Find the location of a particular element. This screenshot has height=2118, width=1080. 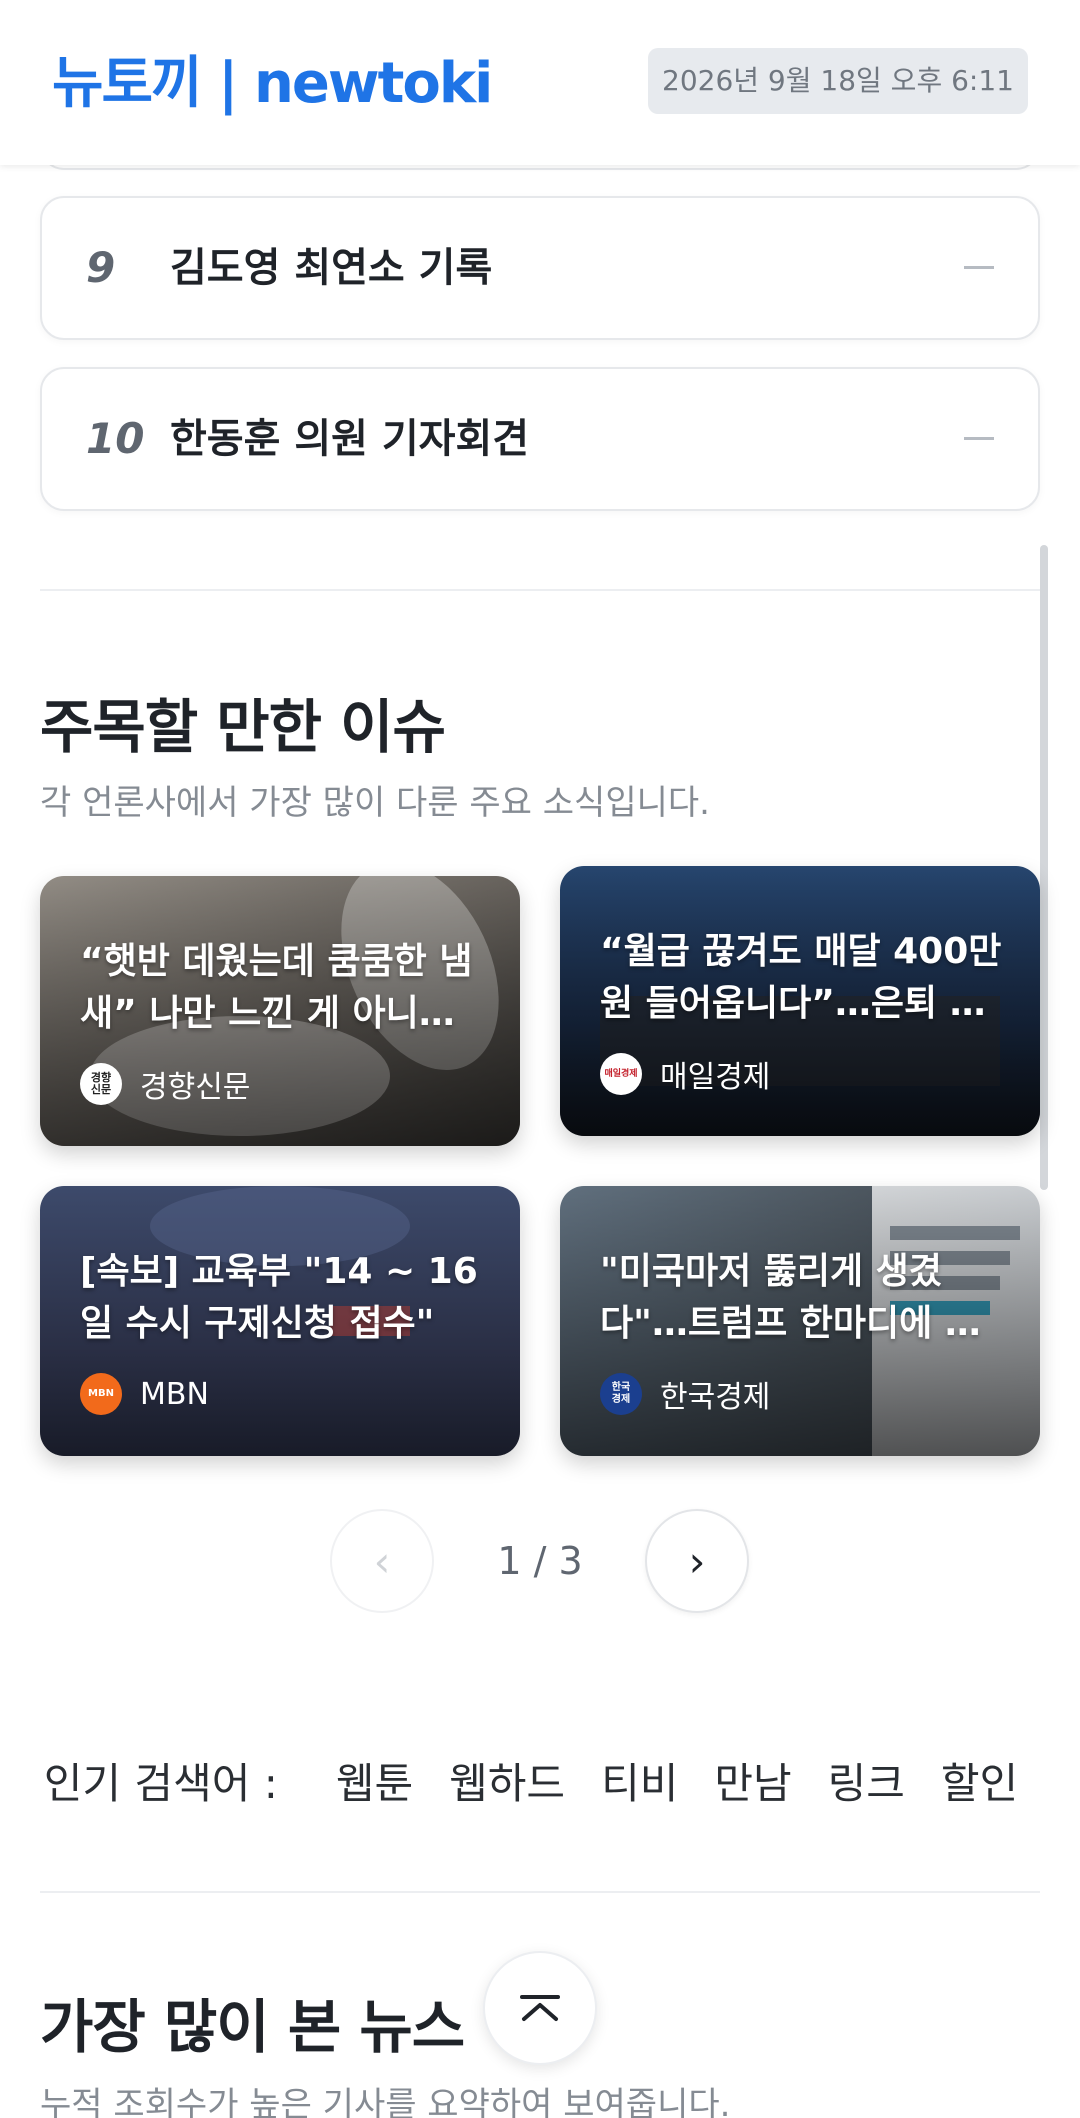

issues-section-title: 주목할 만한 이슈 is located at coordinates (243, 727).